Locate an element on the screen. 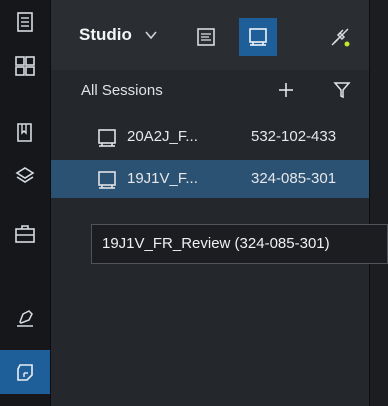  rail-pen-tool-button is located at coordinates (25, 318).